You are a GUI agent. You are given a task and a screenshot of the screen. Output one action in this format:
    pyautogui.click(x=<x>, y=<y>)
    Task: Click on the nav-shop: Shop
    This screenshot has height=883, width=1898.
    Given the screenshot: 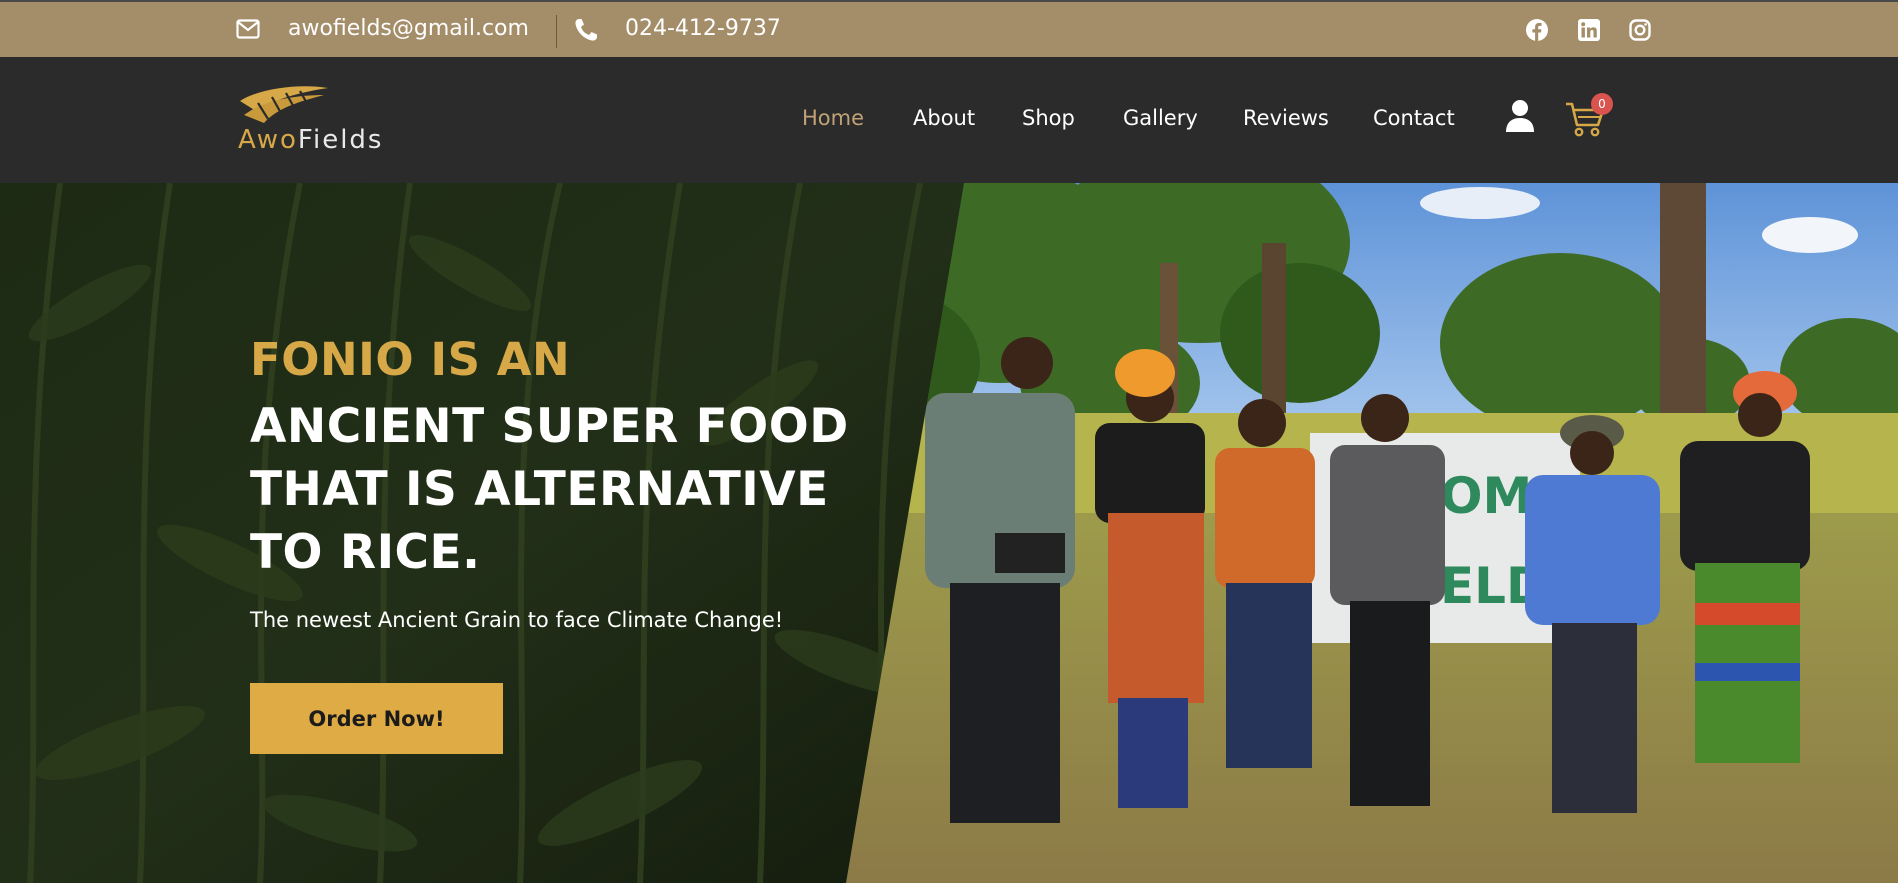 What is the action you would take?
    pyautogui.click(x=1048, y=118)
    